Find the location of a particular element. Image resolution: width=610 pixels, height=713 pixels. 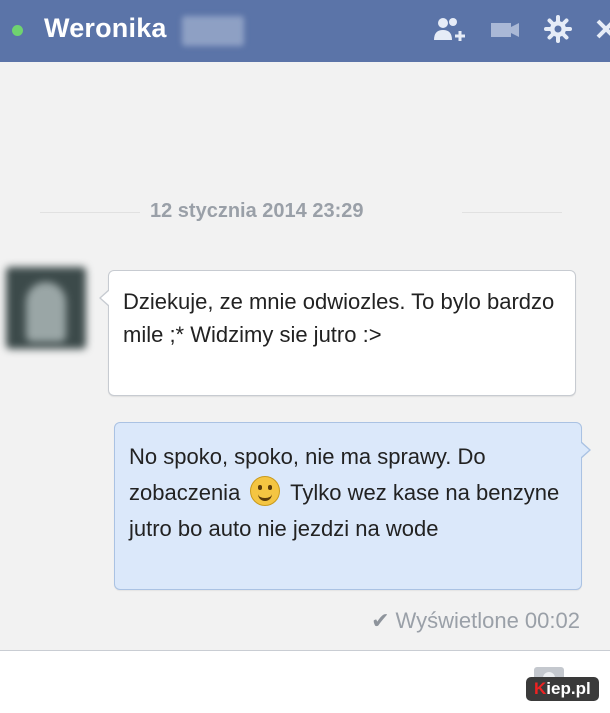

blurred-surname is located at coordinates (213, 31).